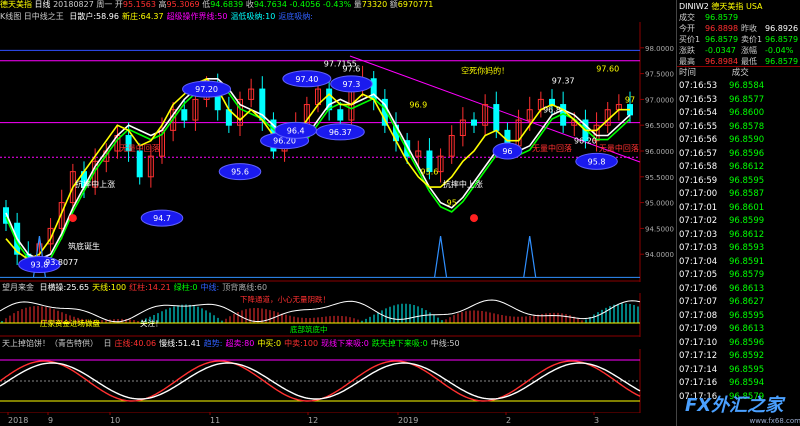 Image resolution: width=800 pixels, height=426 pixels. Describe the element at coordinates (739, 100) in the screenshot. I see `tick-row: 07:16:53 96.8577` at that location.